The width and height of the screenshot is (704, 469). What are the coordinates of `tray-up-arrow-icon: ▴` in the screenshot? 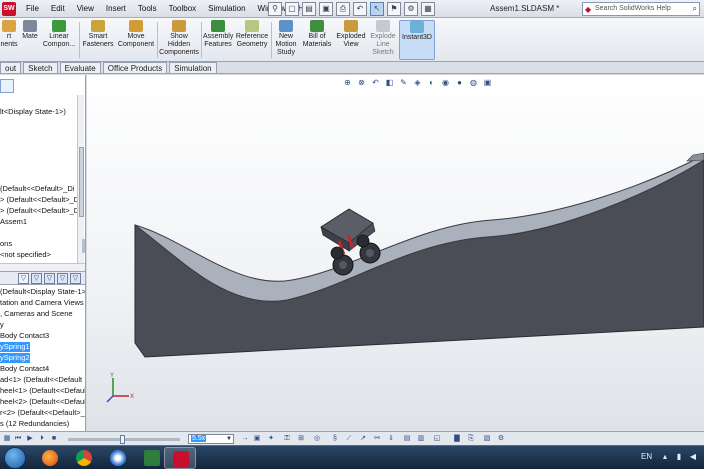 It's located at (665, 457).